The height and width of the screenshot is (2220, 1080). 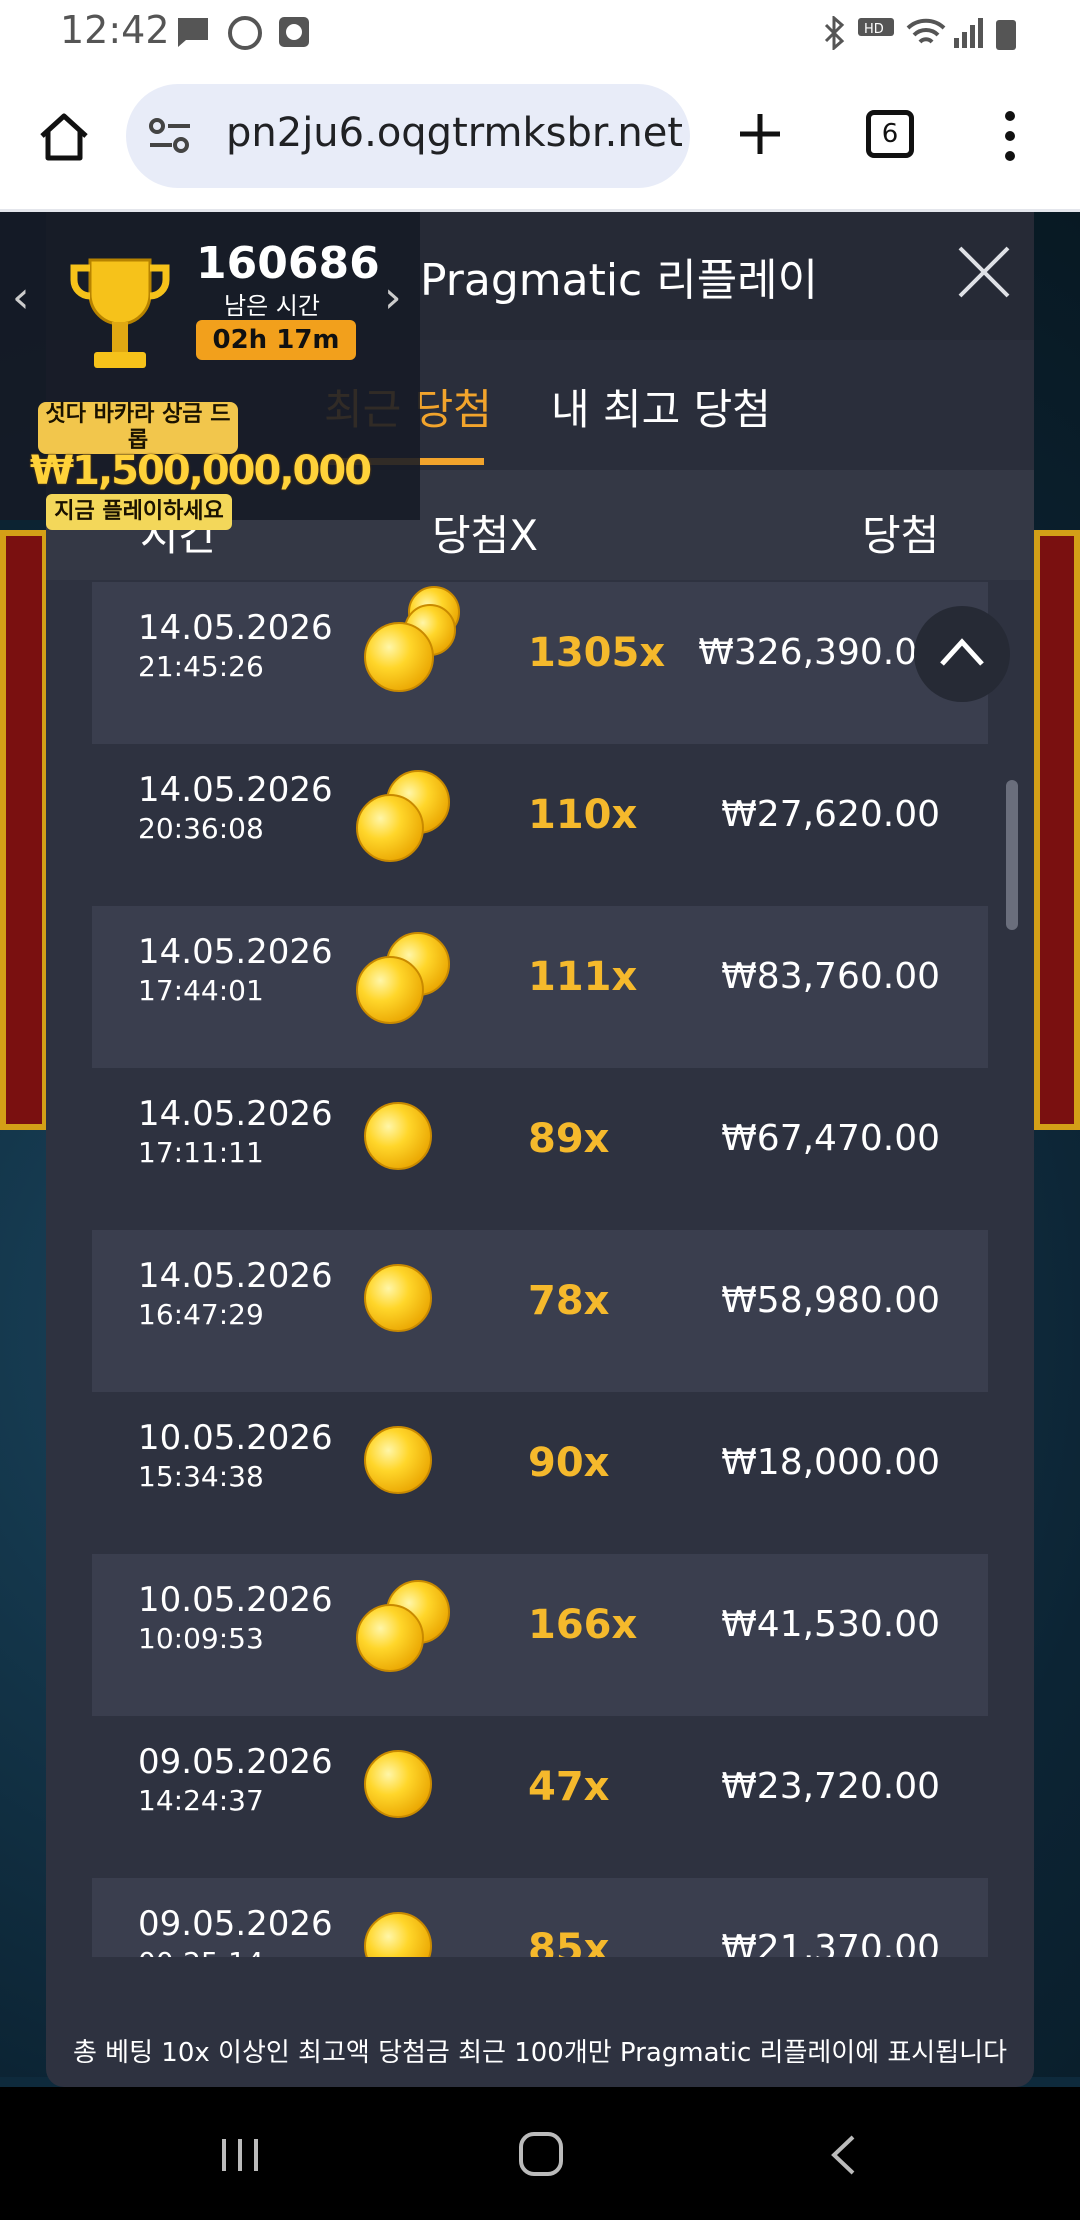 I want to click on table-row: 14.05.2026 20:36:08 110x ₩27,620.00, so click(x=540, y=825).